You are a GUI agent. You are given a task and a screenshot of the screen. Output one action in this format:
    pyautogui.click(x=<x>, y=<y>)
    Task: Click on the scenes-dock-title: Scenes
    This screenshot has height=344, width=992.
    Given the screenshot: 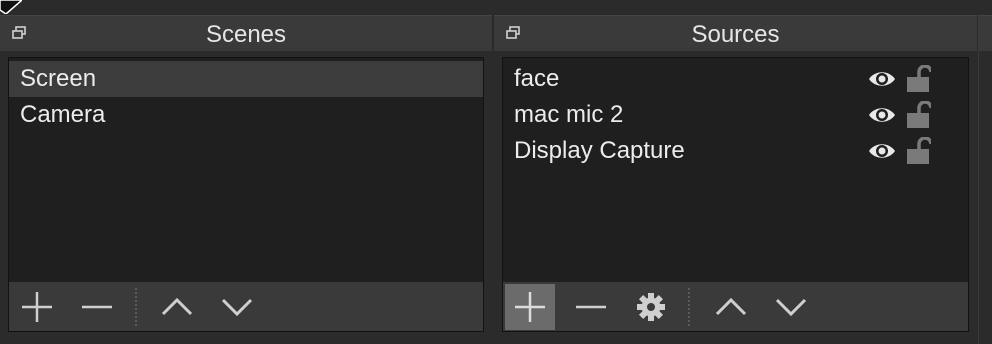 What is the action you would take?
    pyautogui.click(x=246, y=34)
    